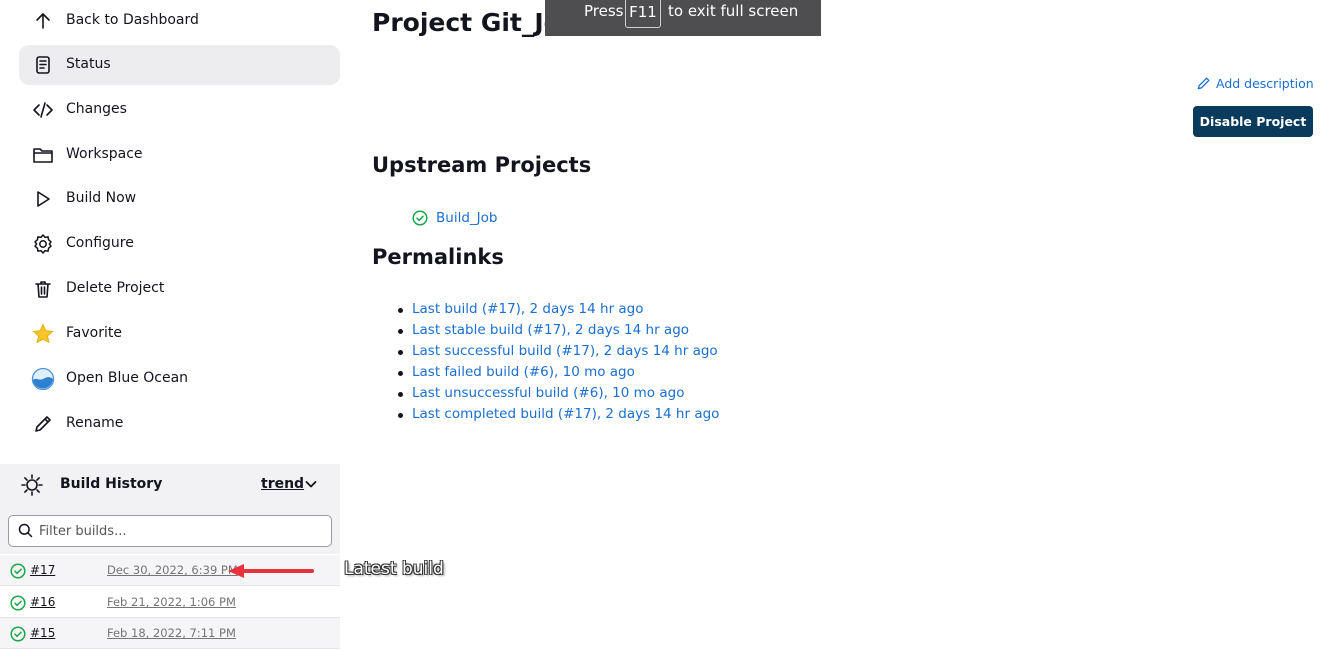 The width and height of the screenshot is (1325, 651). I want to click on arrow-up-icon, so click(43, 21).